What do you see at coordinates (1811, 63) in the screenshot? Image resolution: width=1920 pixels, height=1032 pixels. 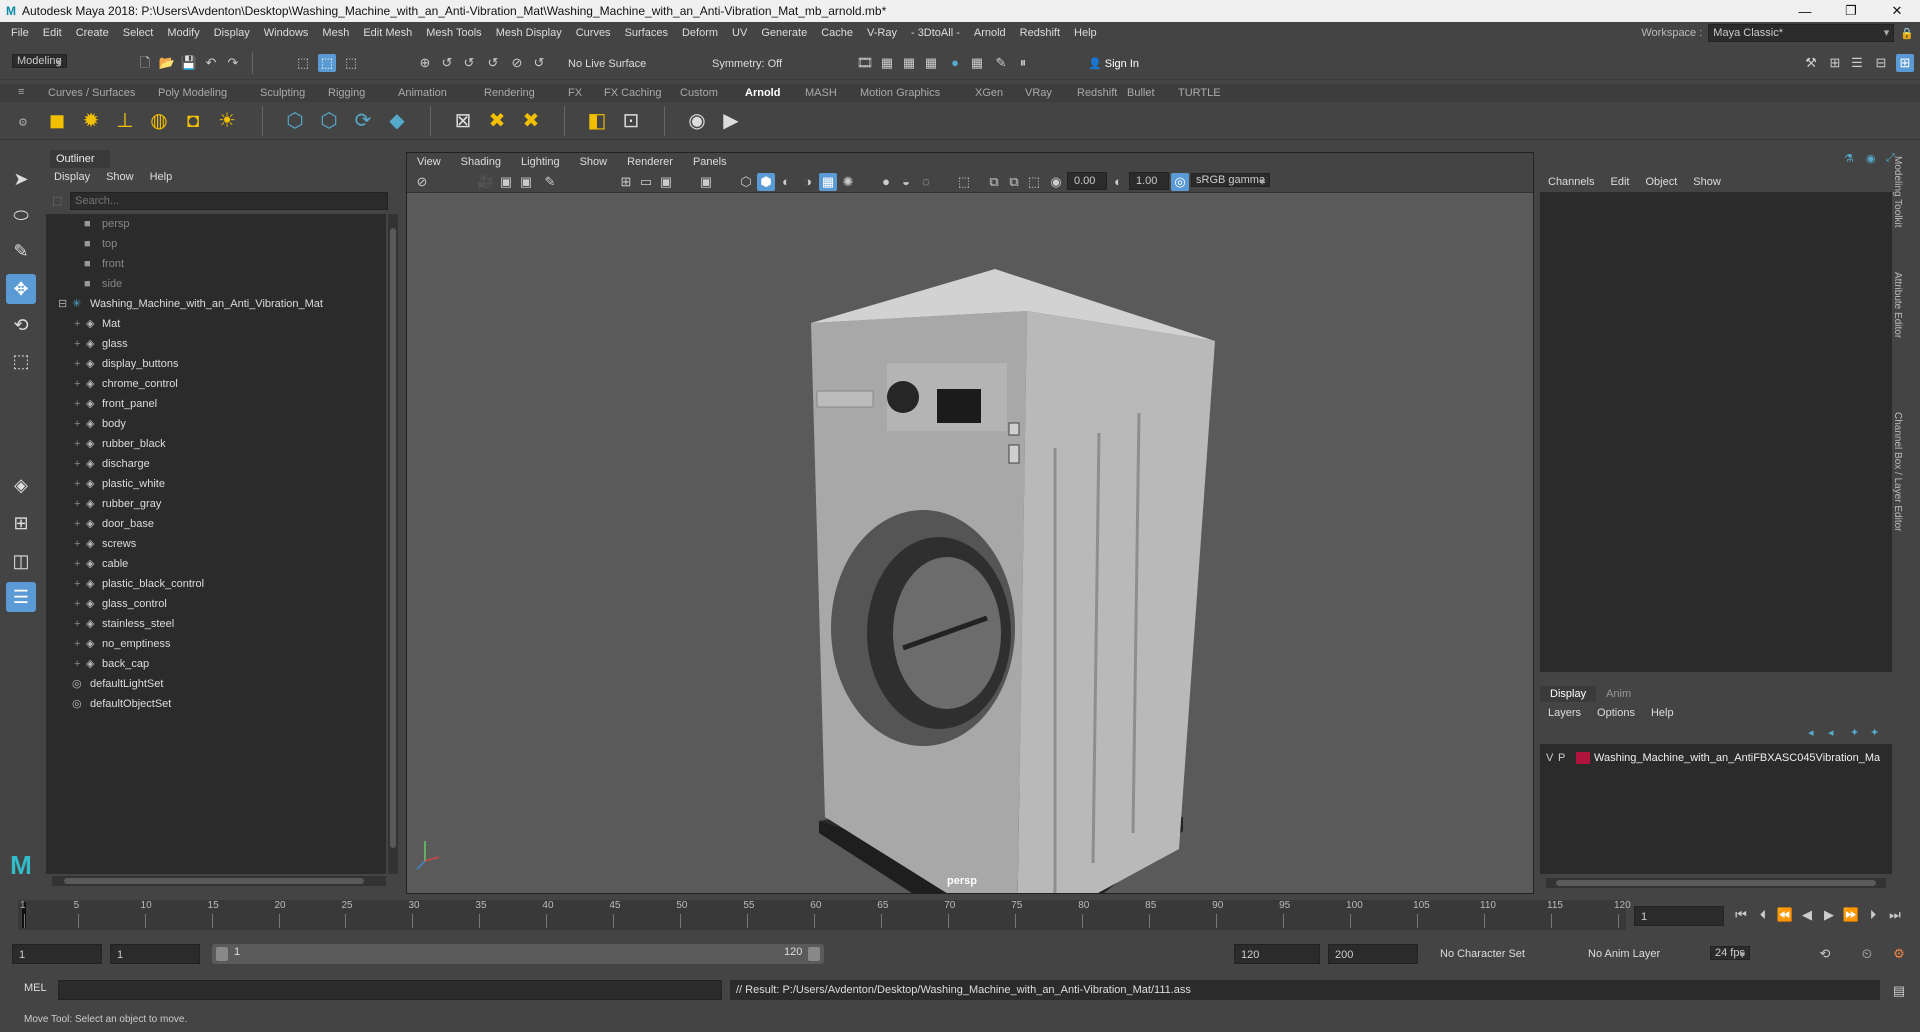 I see `modeling-toolkit-icon: ⚒` at bounding box center [1811, 63].